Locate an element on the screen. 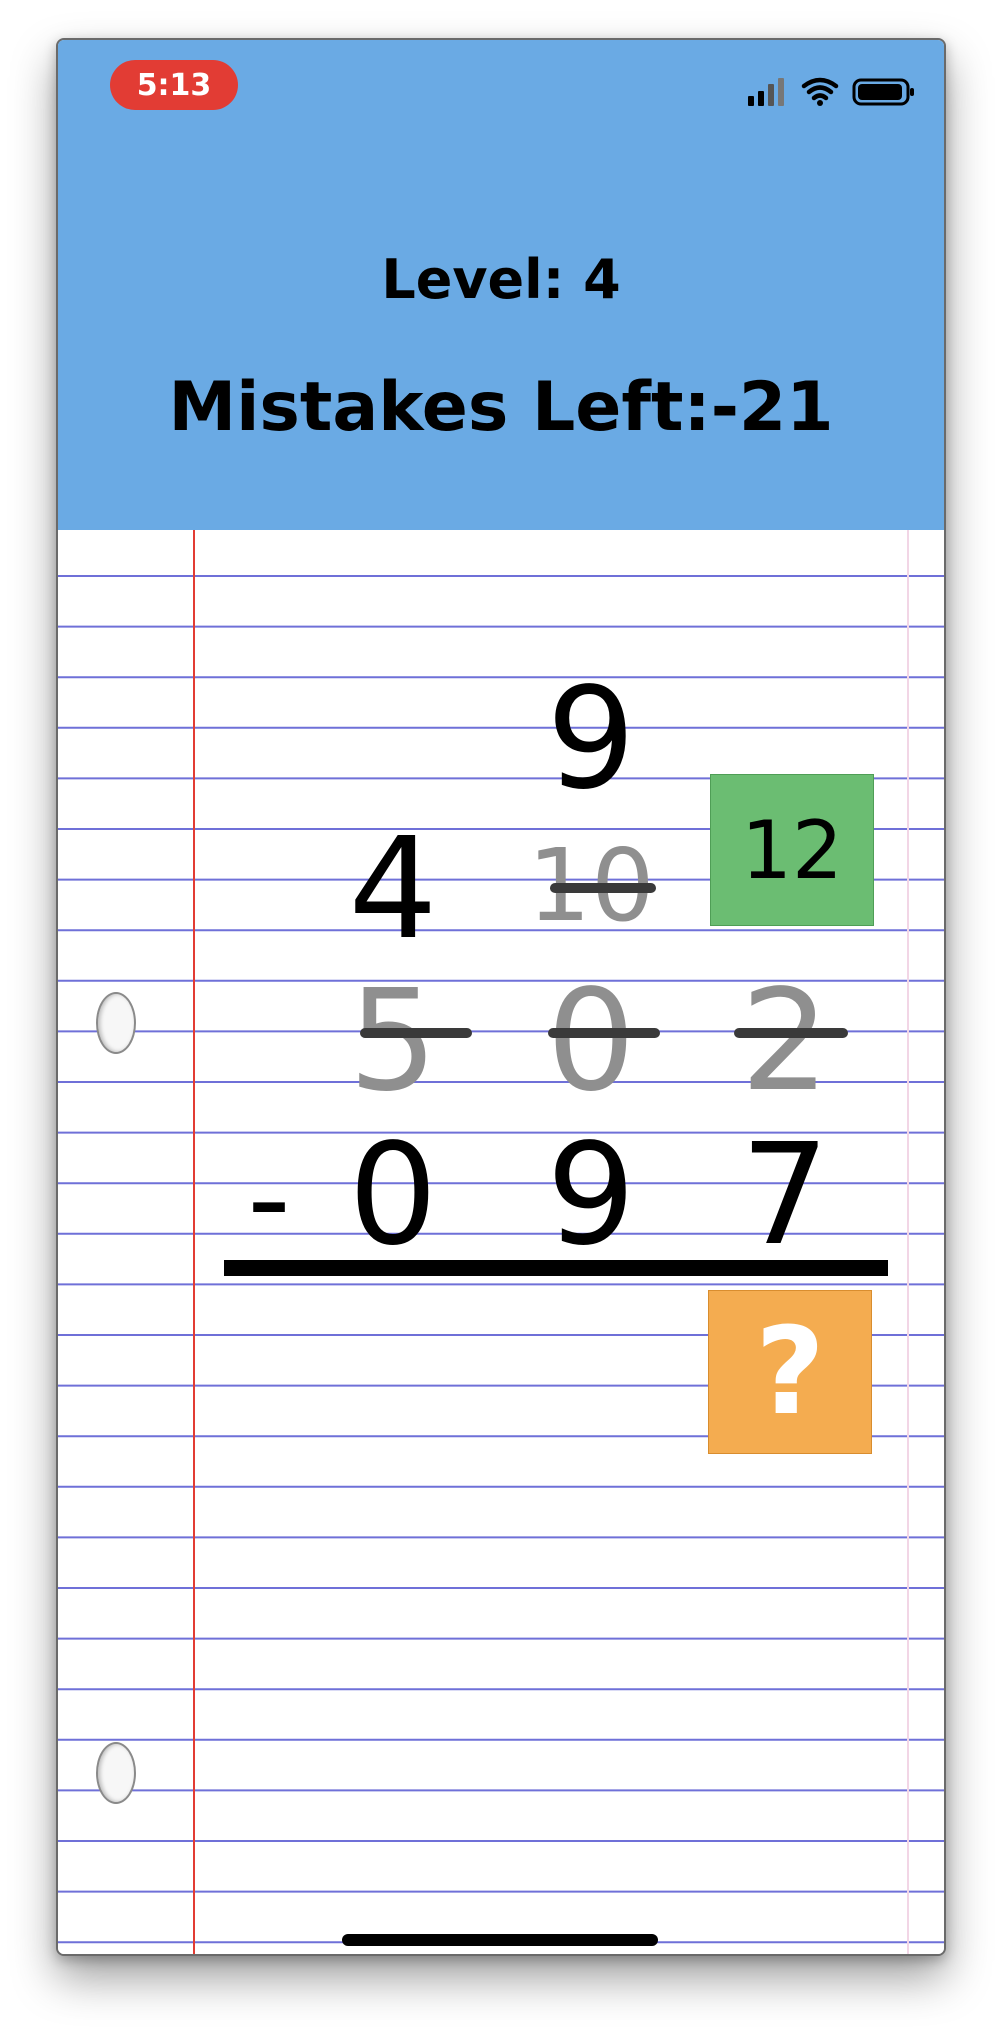 Image resolution: width=998 pixels, height=2032 pixels. wifi-icon is located at coordinates (820, 91).